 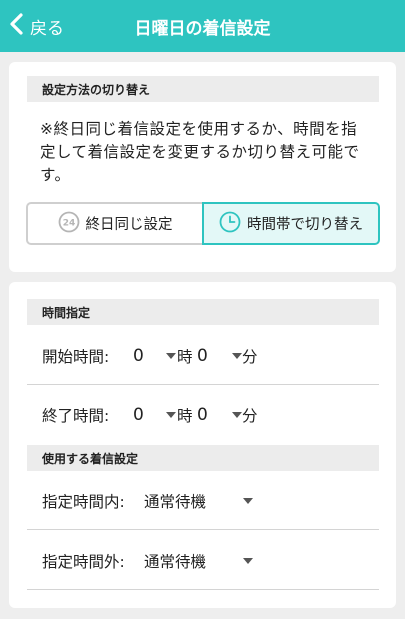 What do you see at coordinates (250, 416) in the screenshot?
I see `end-minute-unit: 分` at bounding box center [250, 416].